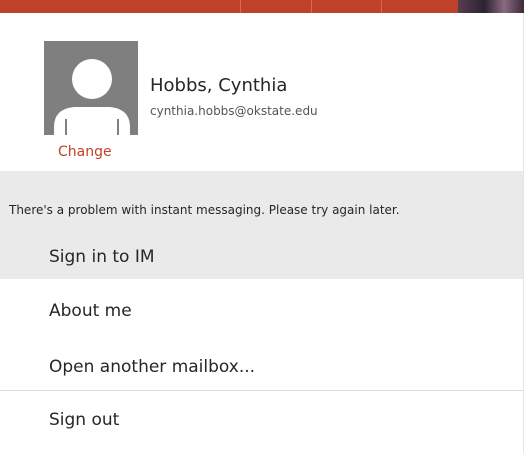 The image size is (524, 453). What do you see at coordinates (261, 311) in the screenshot?
I see `about-me-menu-item: About me` at bounding box center [261, 311].